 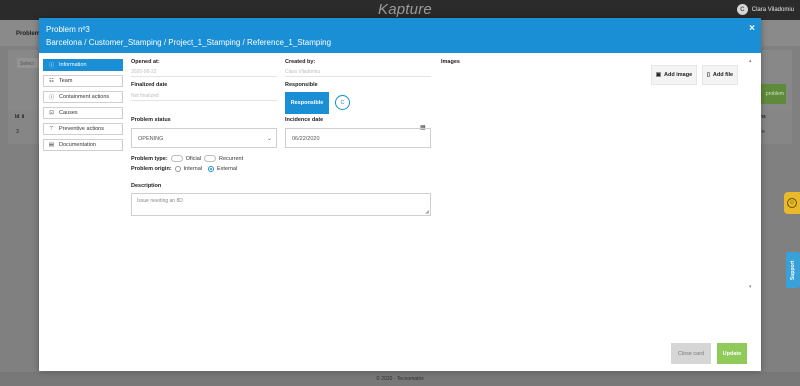 What do you see at coordinates (742, 9) in the screenshot?
I see `user-avatar: C` at bounding box center [742, 9].